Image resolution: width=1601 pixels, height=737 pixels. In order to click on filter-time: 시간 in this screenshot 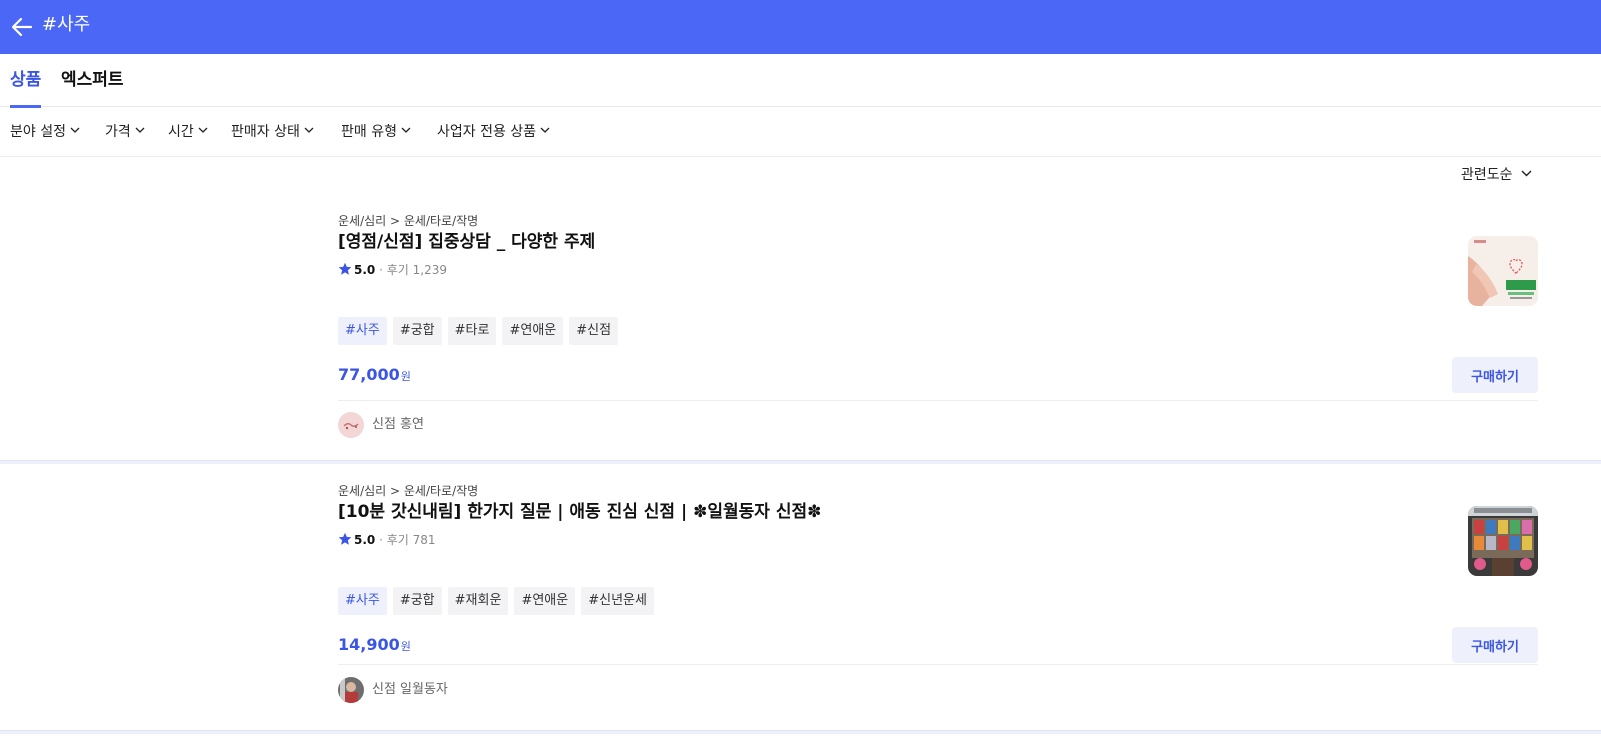, I will do `click(188, 132)`.